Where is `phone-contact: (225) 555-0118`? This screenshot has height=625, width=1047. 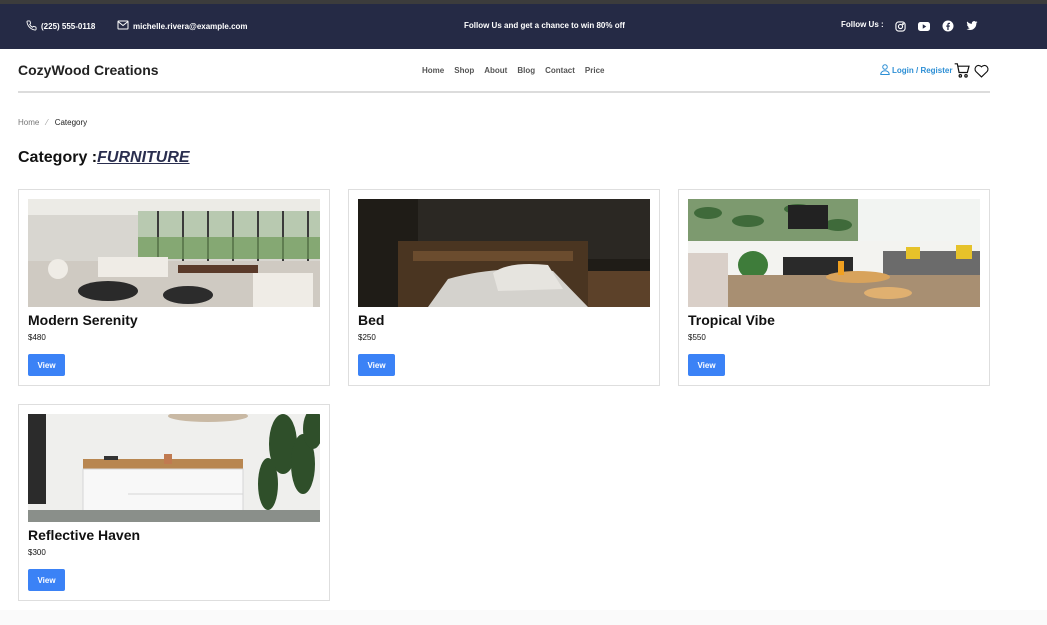
phone-contact: (225) 555-0118 is located at coordinates (60, 26).